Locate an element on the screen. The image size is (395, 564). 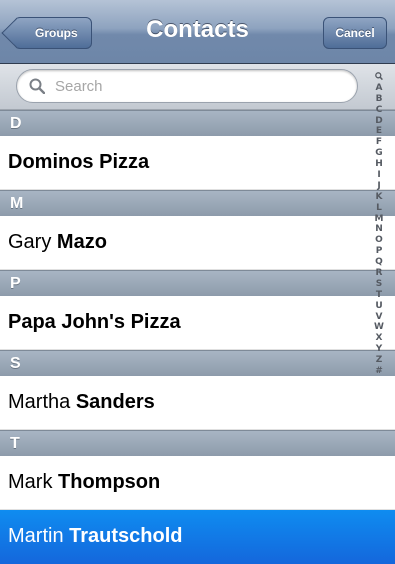
index-letter: U is located at coordinates (379, 306).